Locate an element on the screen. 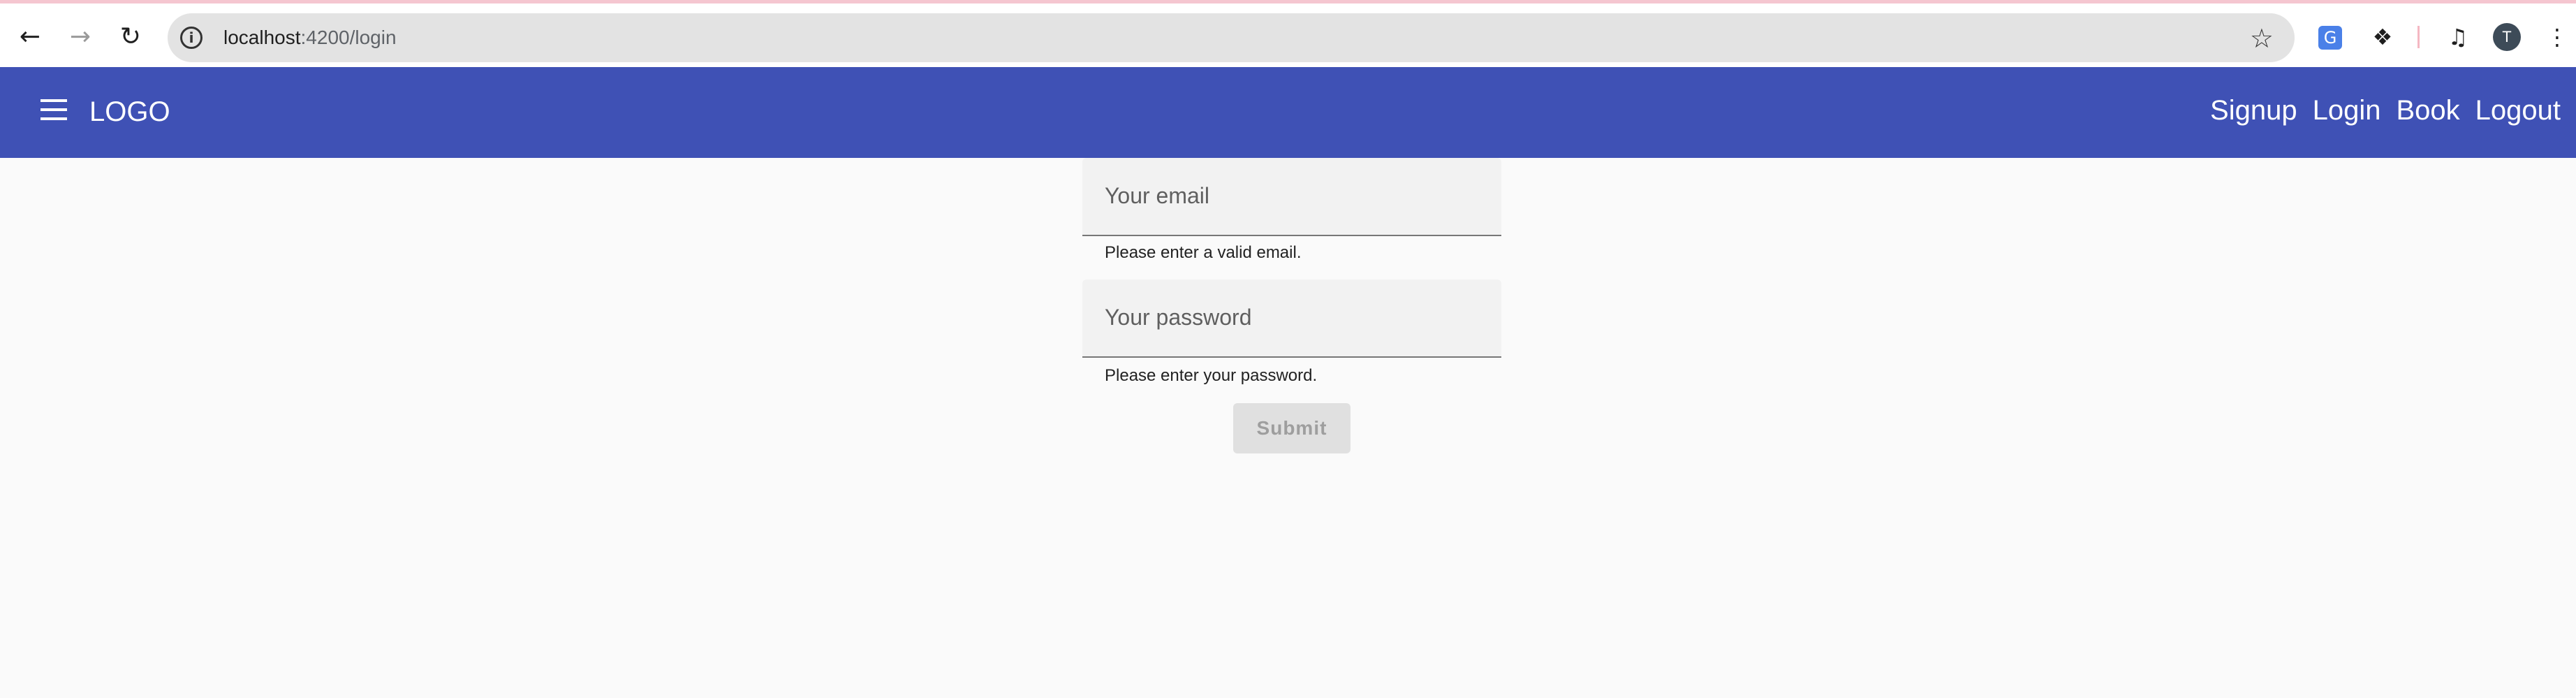  reload-icon: ↻ is located at coordinates (130, 36).